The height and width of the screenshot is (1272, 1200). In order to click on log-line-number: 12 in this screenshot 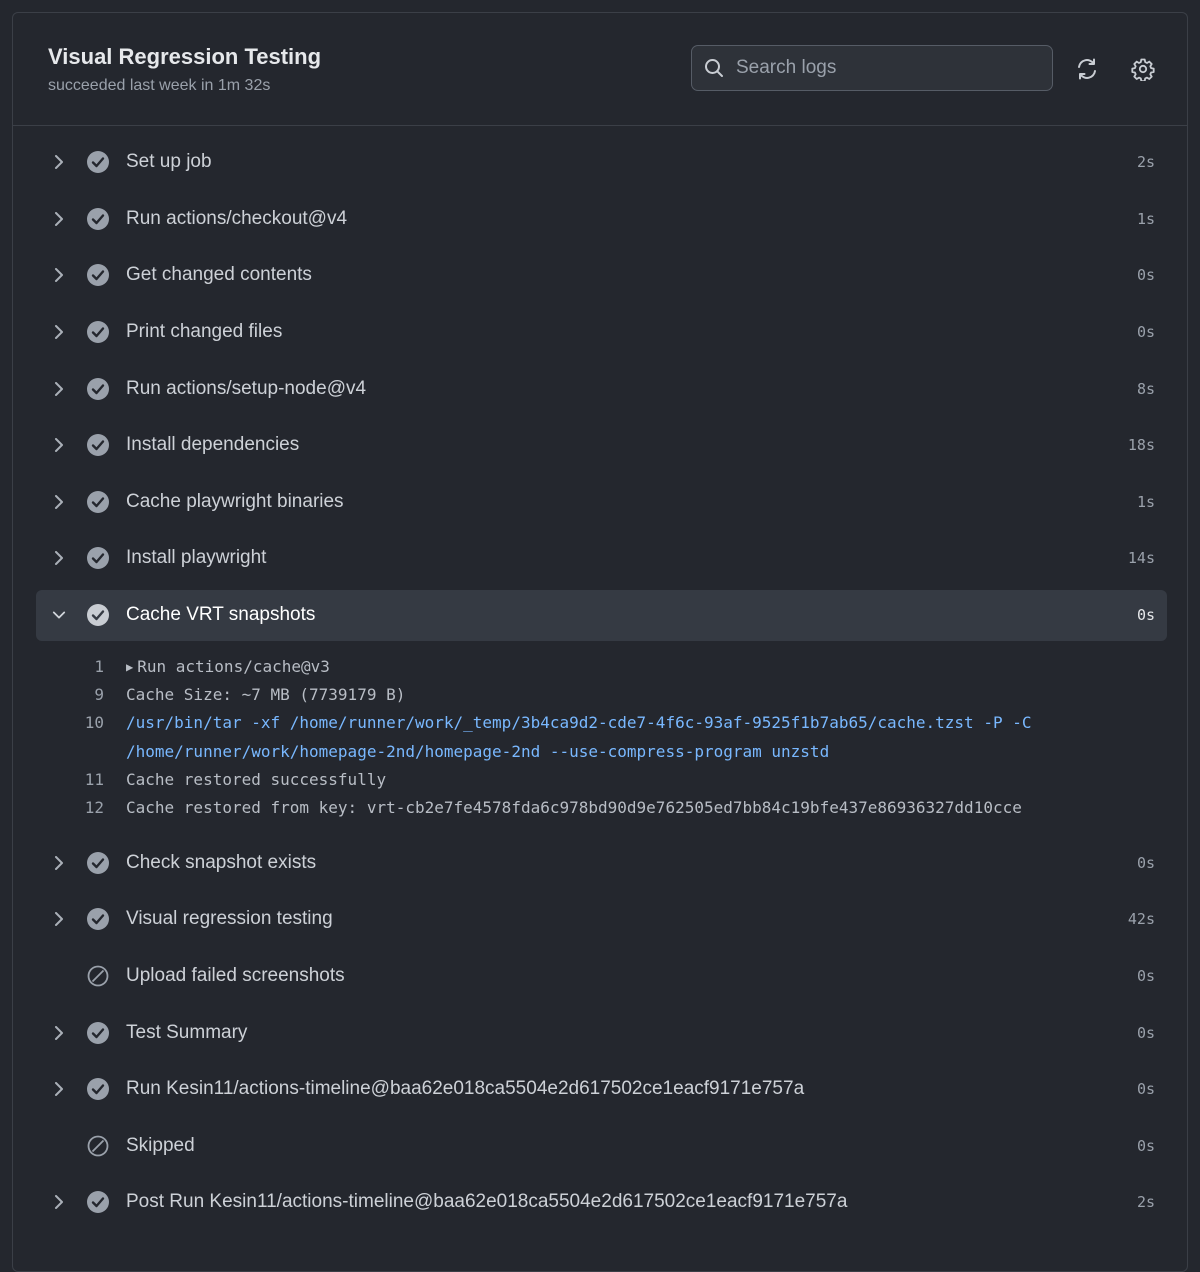, I will do `click(94, 808)`.